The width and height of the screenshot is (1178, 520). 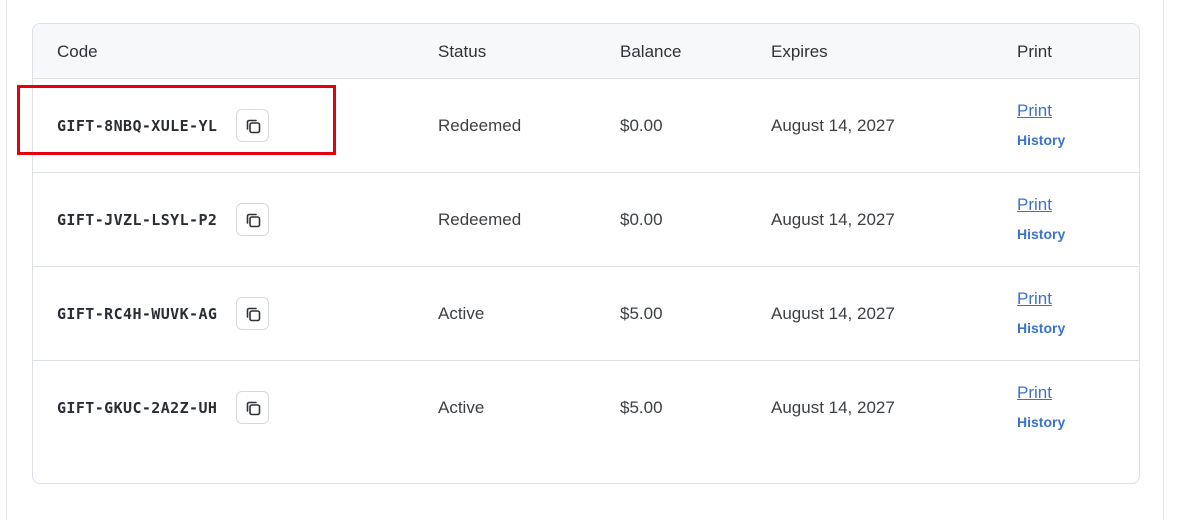 I want to click on table-header: Code Status Balance Expires Print, so click(x=586, y=51).